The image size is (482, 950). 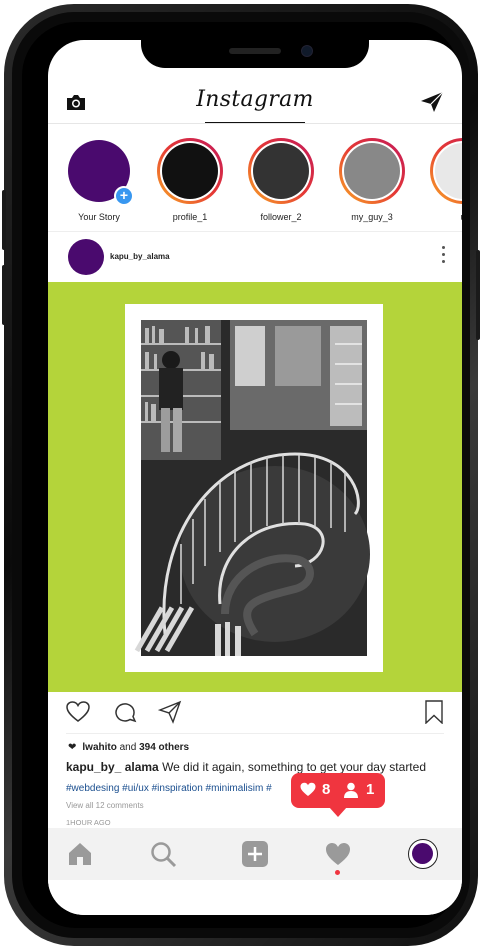 What do you see at coordinates (255, 99) in the screenshot?
I see `app-logo: Instagram` at bounding box center [255, 99].